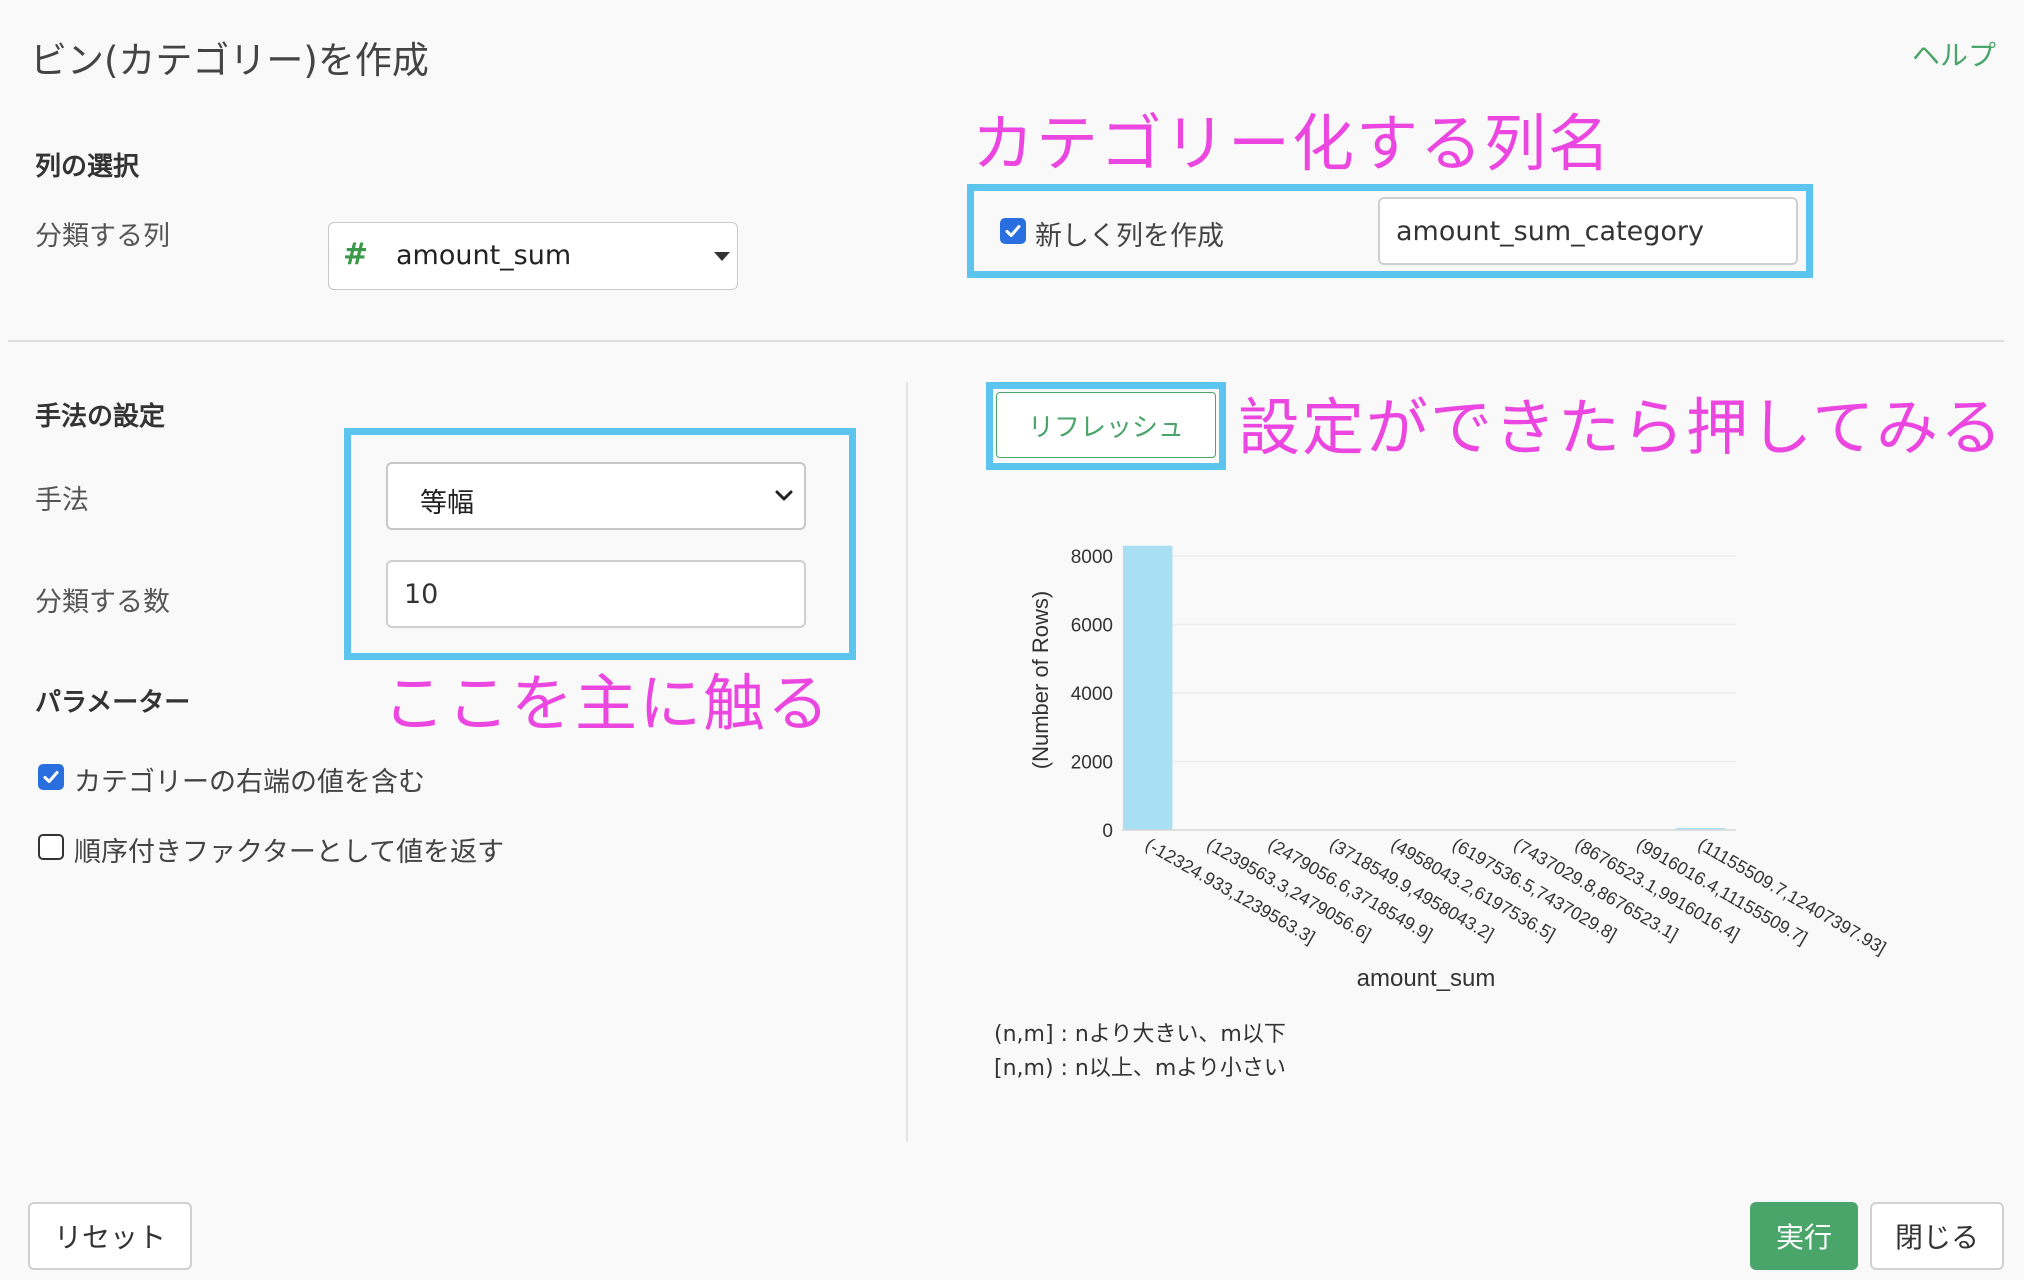  I want to click on histogram-bar, so click(1148, 687).